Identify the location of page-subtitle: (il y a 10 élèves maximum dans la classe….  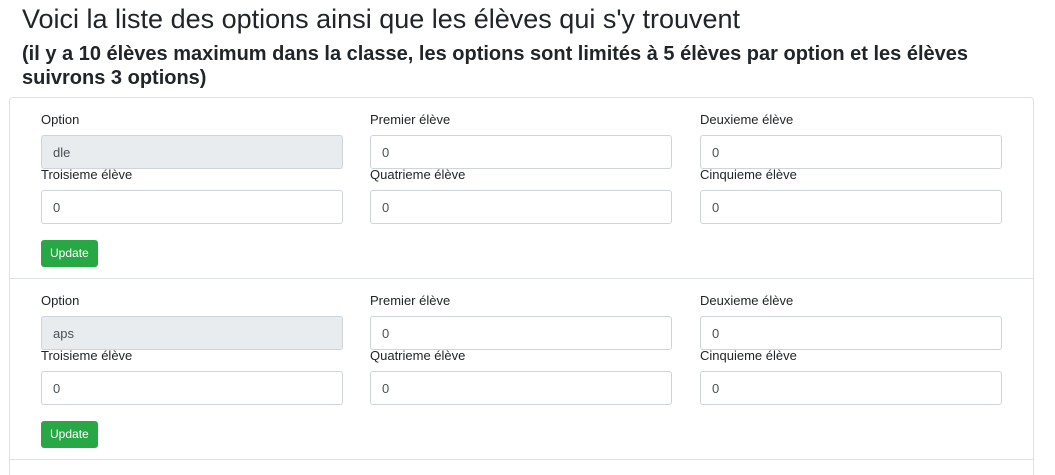
(495, 66).